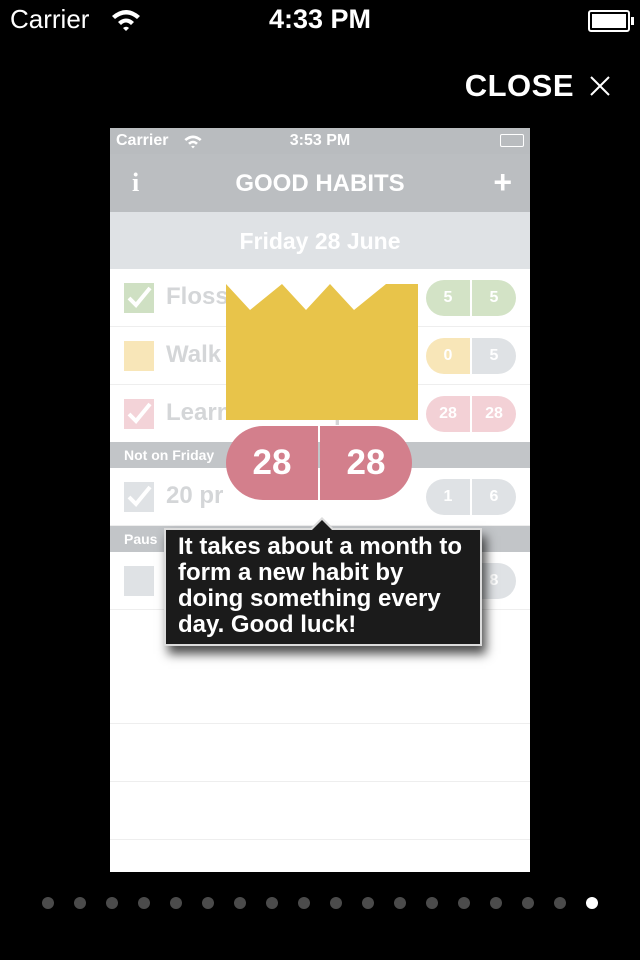 The width and height of the screenshot is (640, 960). I want to click on streak-best: 28, so click(494, 414).